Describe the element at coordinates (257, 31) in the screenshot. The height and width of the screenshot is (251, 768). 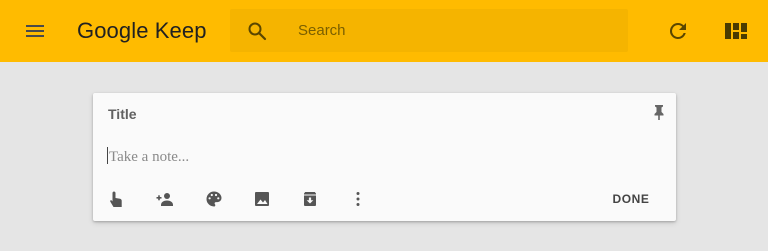
I see `search-icon` at that location.